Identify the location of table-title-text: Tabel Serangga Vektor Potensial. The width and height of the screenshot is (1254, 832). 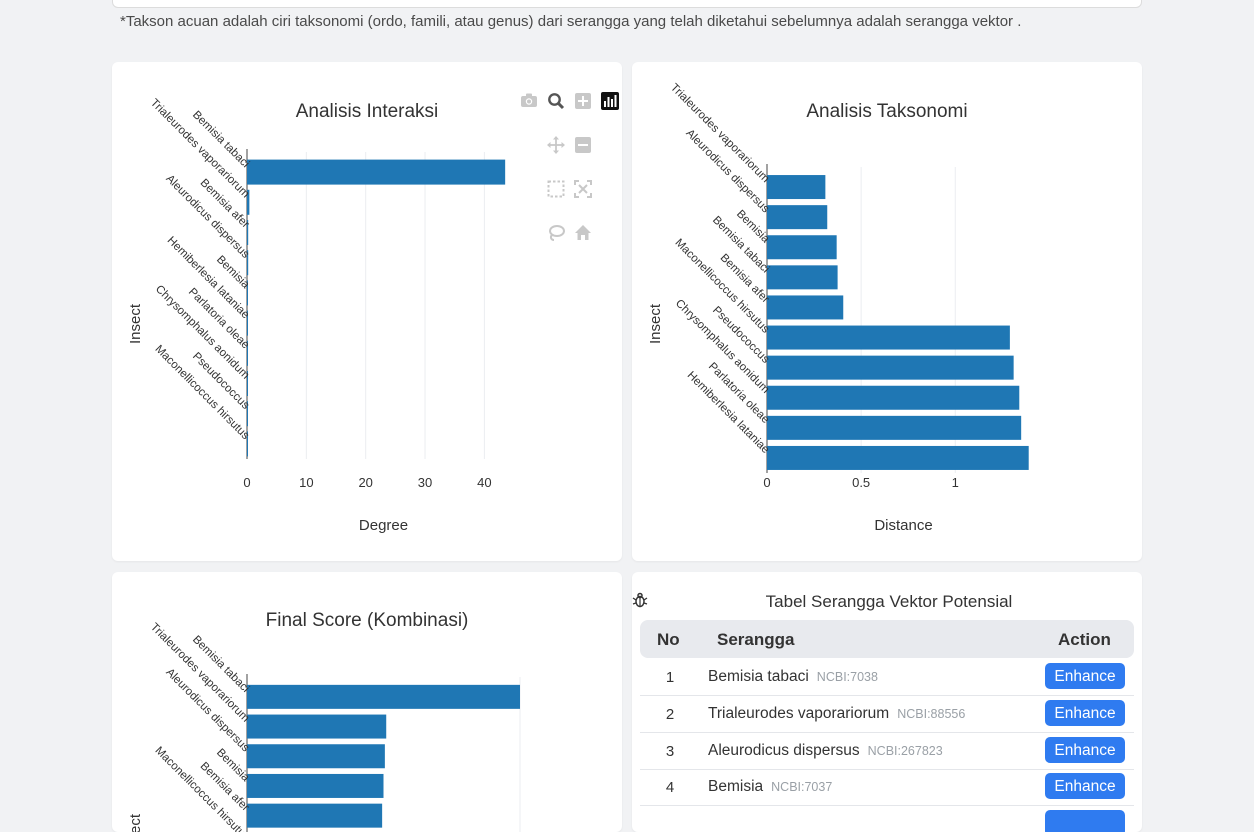
(889, 601).